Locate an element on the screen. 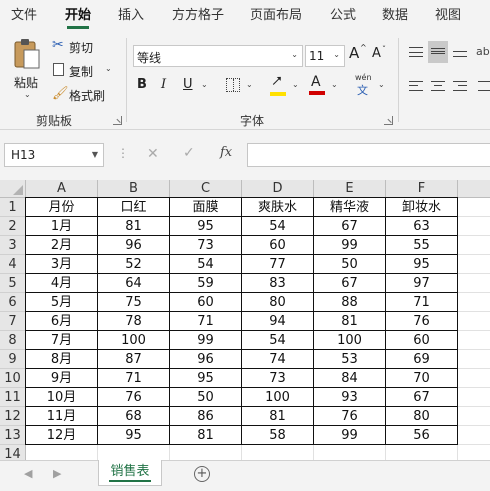  table-cell: 2月 is located at coordinates (62, 245).